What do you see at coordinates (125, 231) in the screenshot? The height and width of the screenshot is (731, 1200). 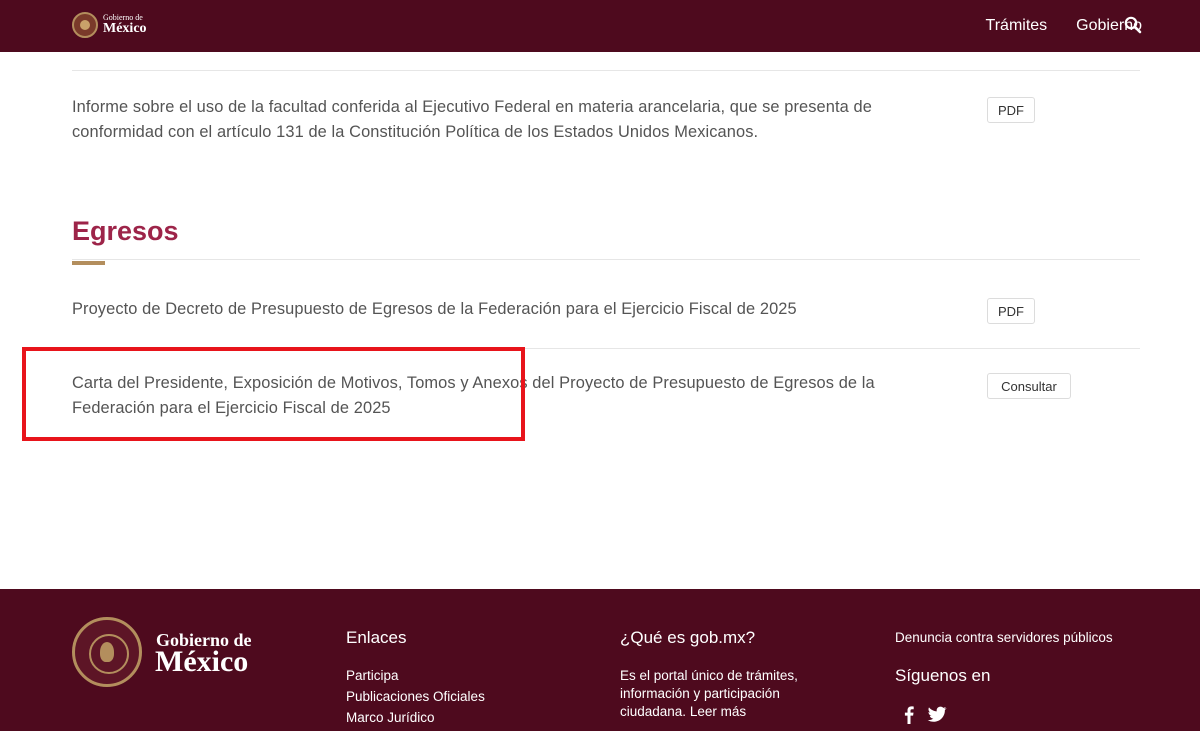 I see `section-title-egresos: Egresos` at bounding box center [125, 231].